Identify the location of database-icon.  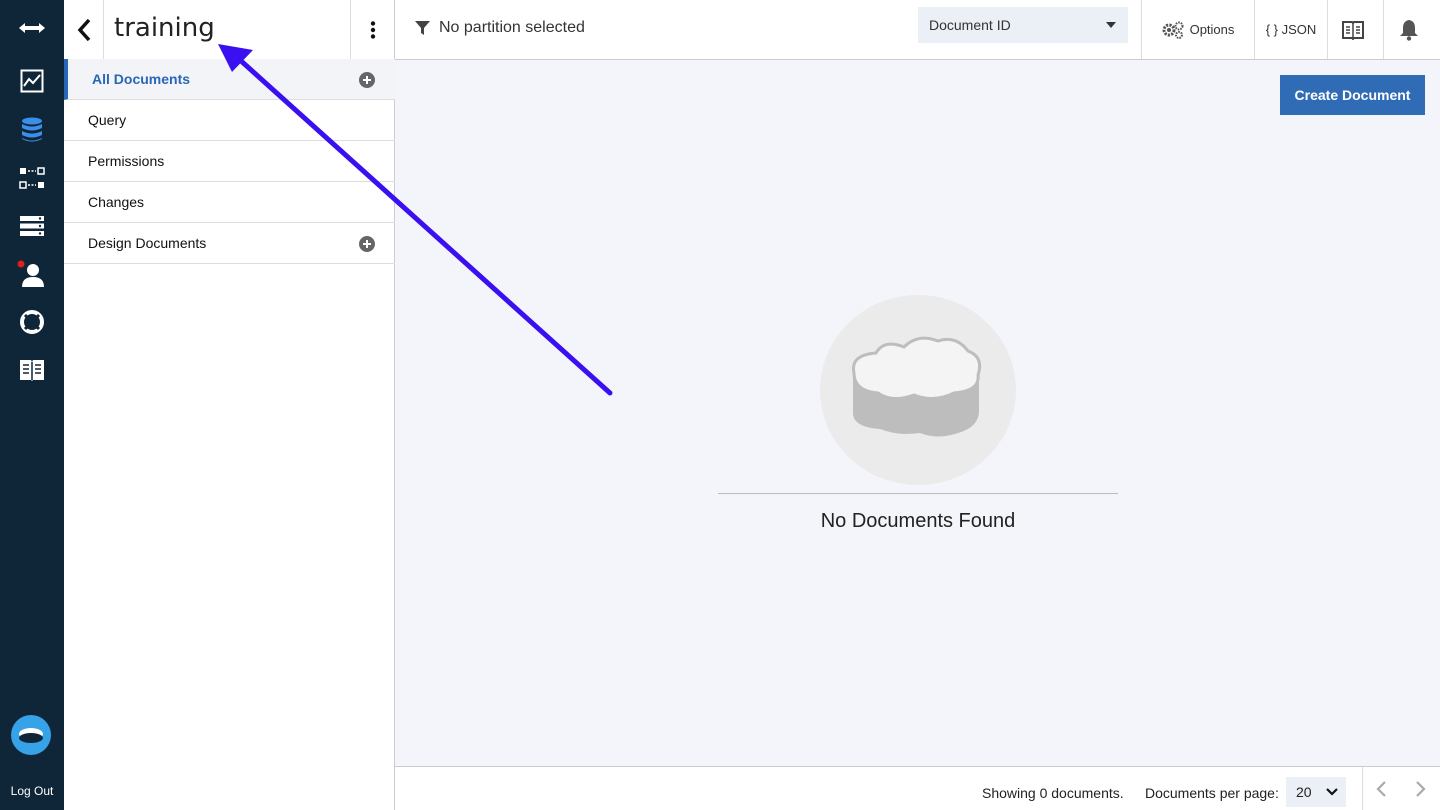
(32, 130).